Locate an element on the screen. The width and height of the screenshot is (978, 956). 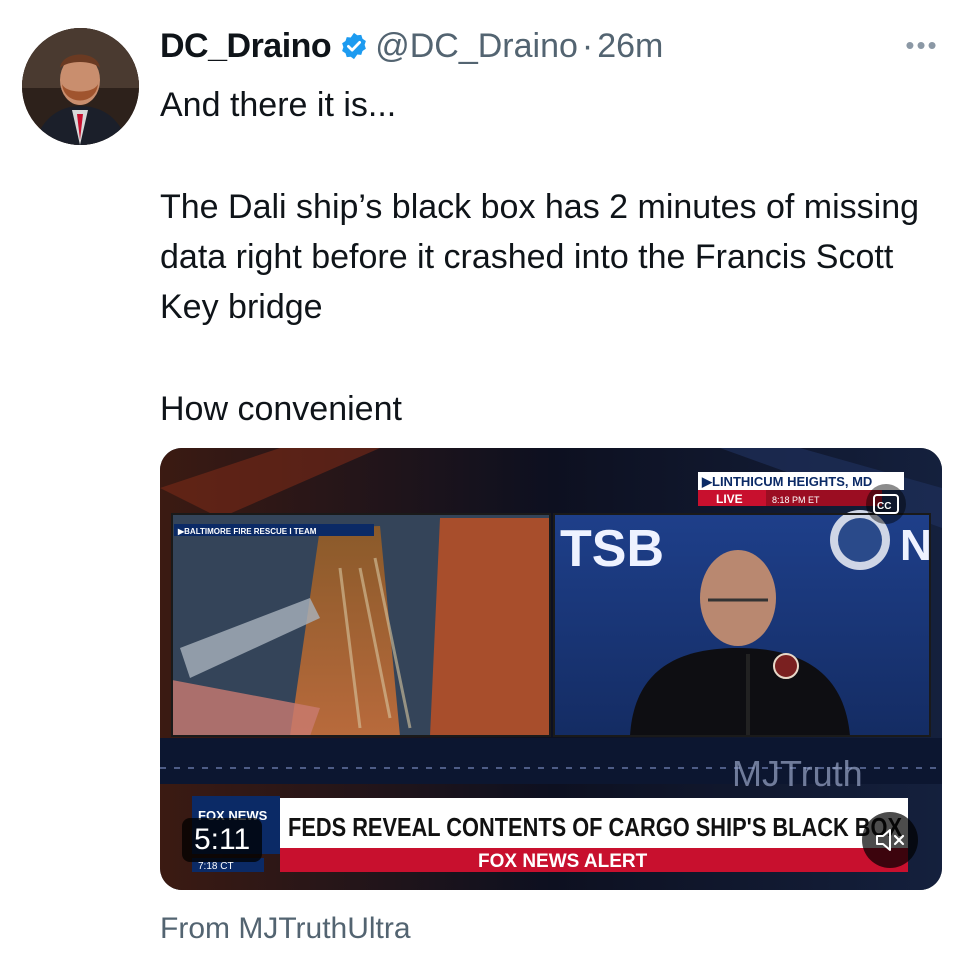
closed-captions-icon: CC is located at coordinates (886, 504).